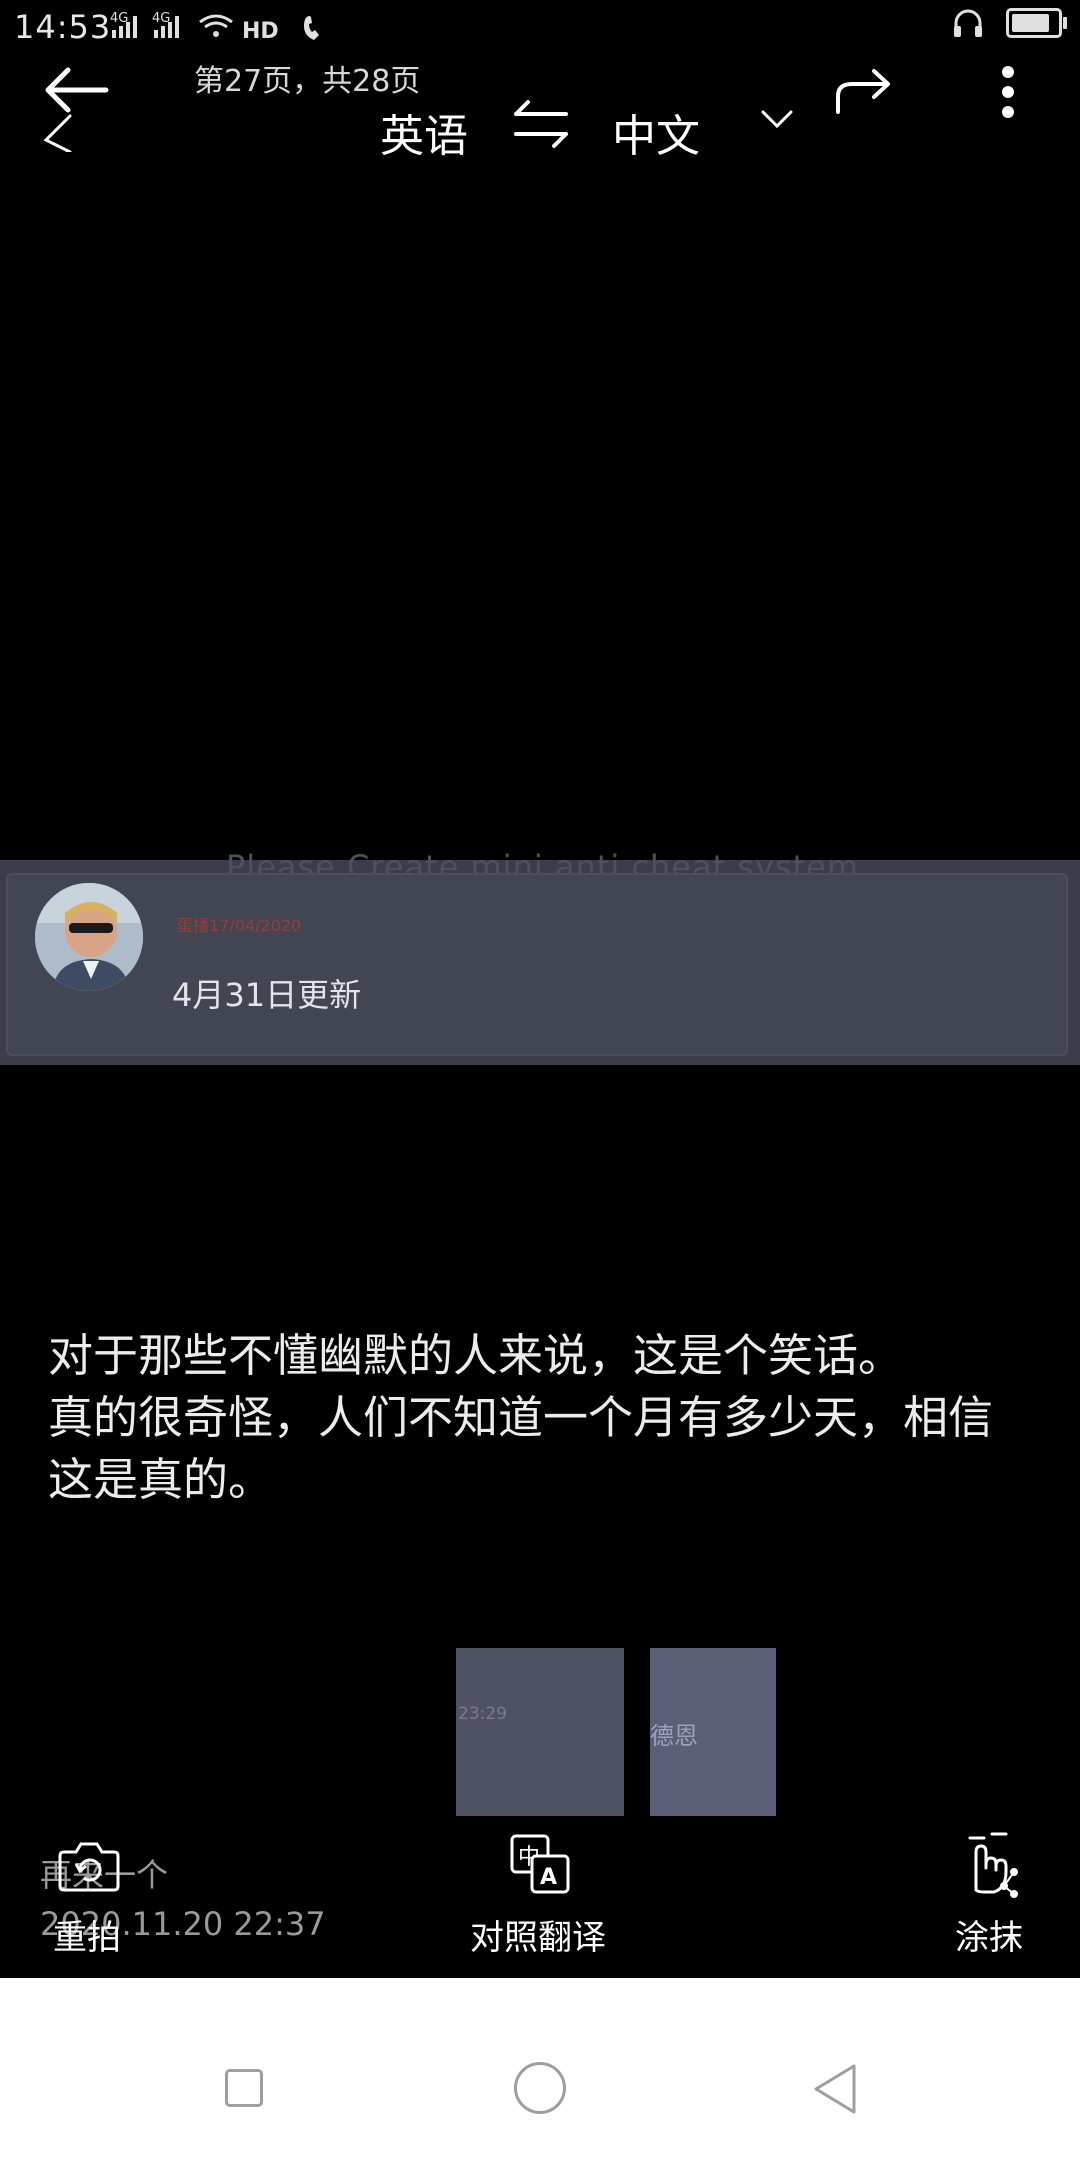 This screenshot has height=2160, width=1080. What do you see at coordinates (540, 2088) in the screenshot?
I see `home-button` at bounding box center [540, 2088].